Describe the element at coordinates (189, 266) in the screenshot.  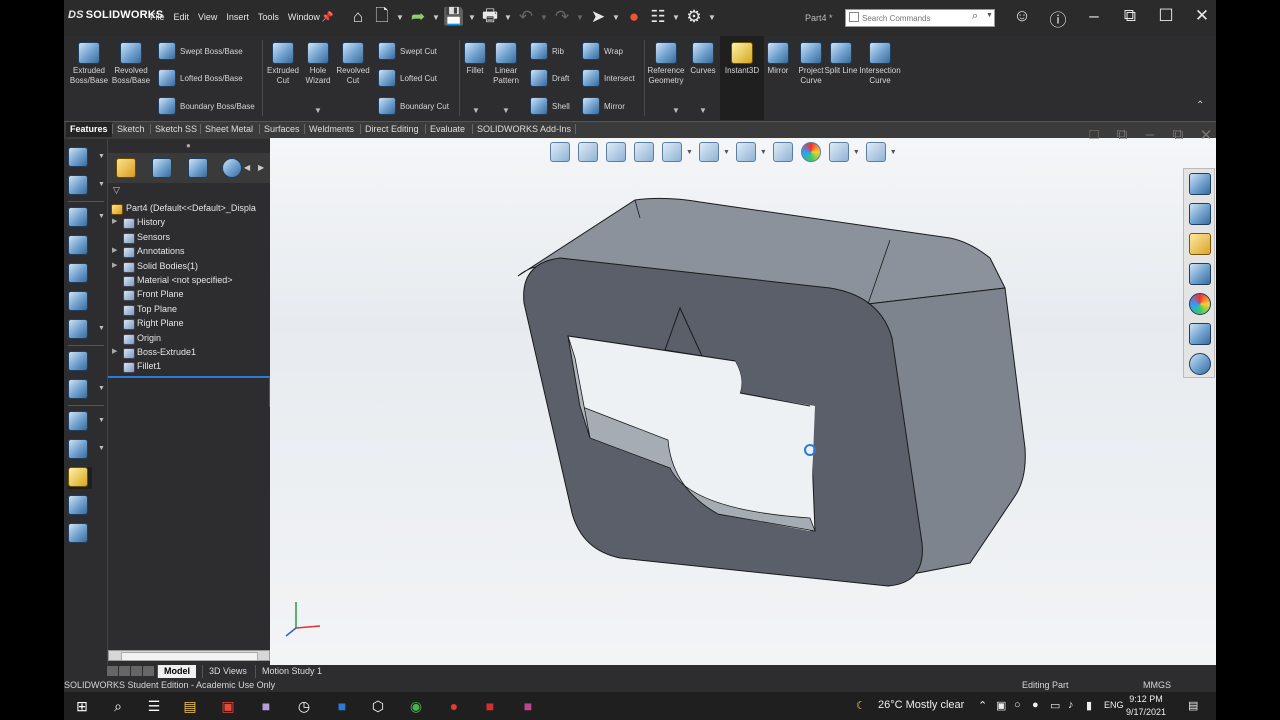
I see `tree-item-solid-bodies: ▶ Solid Bodies(1)` at that location.